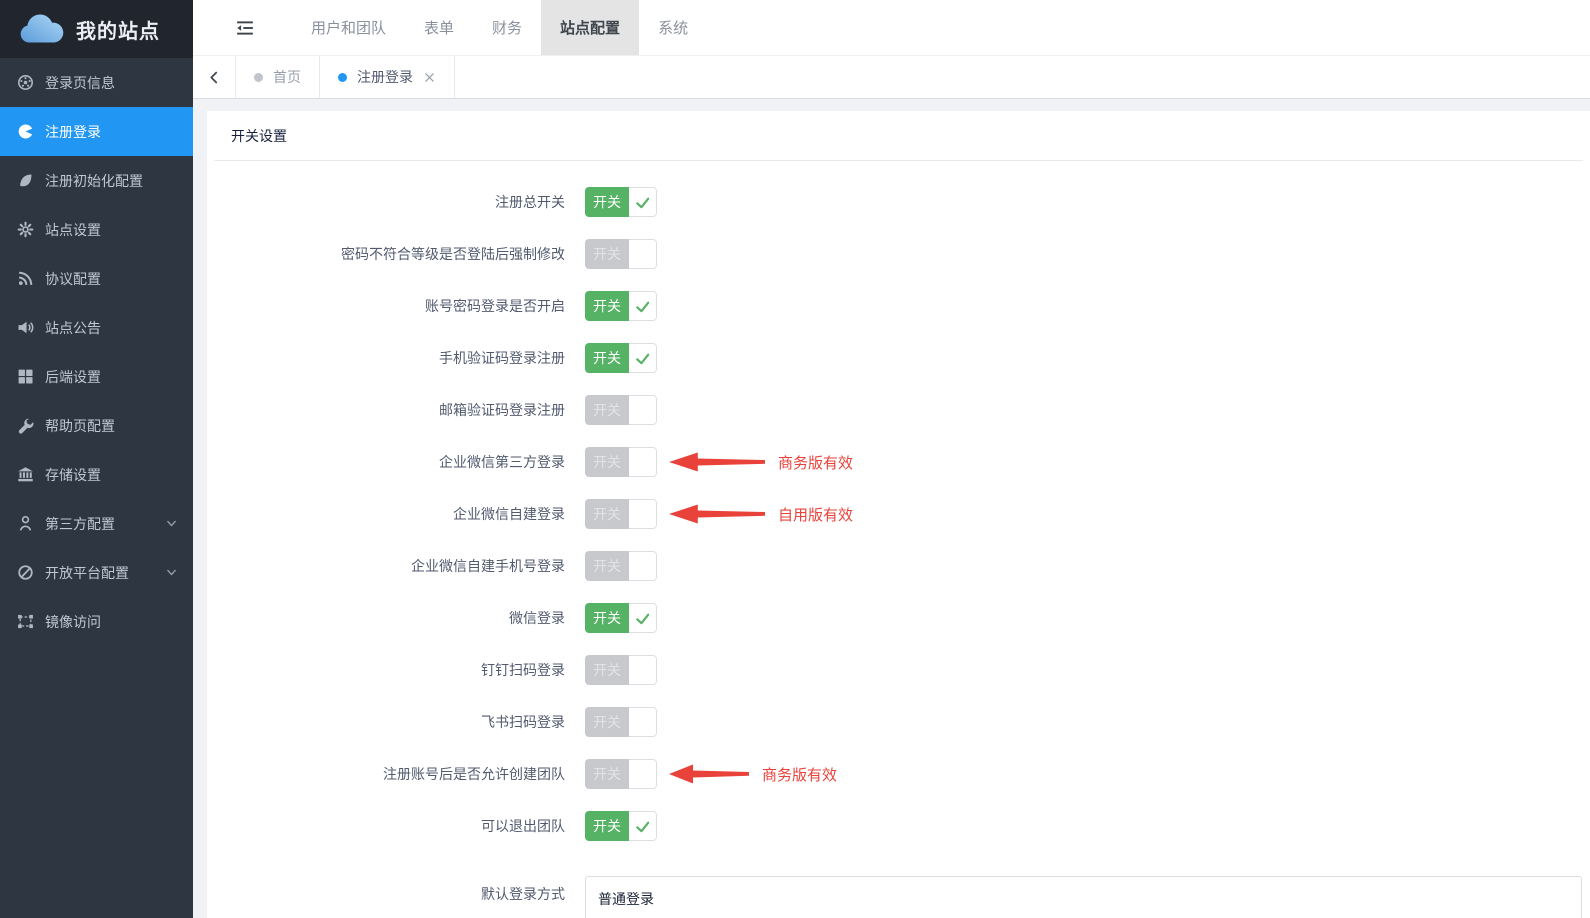 This screenshot has height=918, width=1590. What do you see at coordinates (898, 566) in the screenshot?
I see `form-row-wecom-self-built-phone-login: 企业微信自建手机号登录 开关` at bounding box center [898, 566].